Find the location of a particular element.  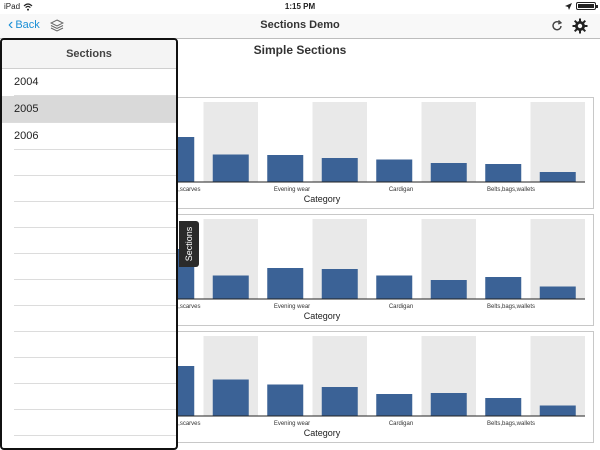

status-bar: iPad 1:15 PM is located at coordinates (300, 7).